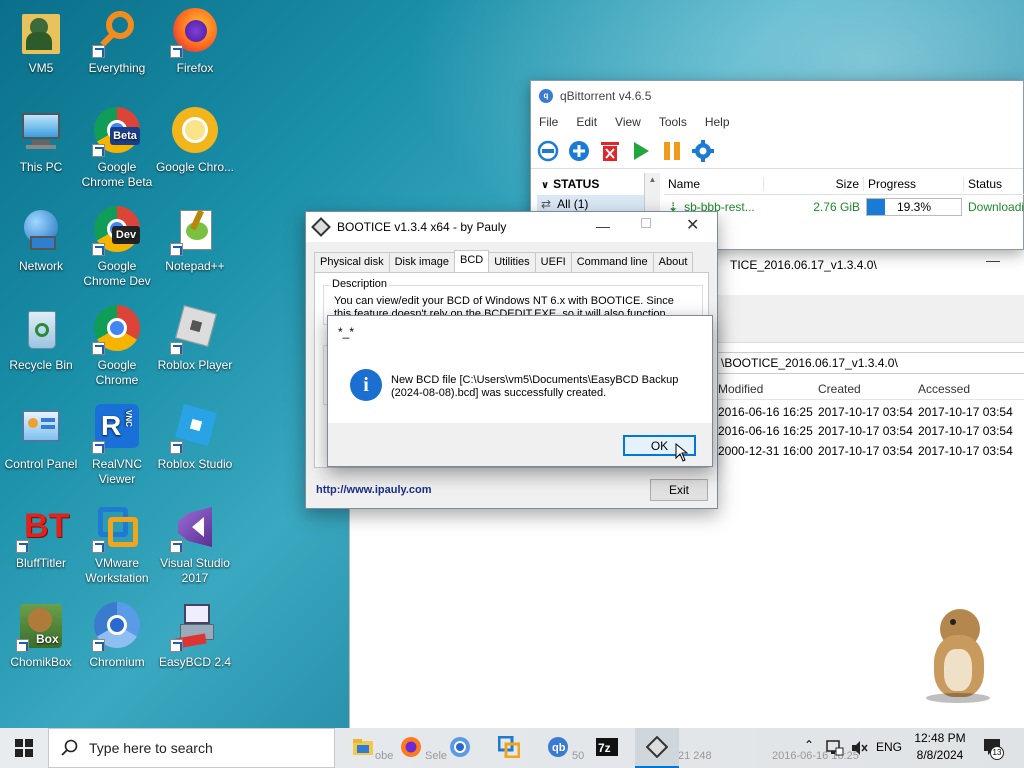 This screenshot has width=1024, height=768. What do you see at coordinates (612, 262) in the screenshot?
I see `tab-command-line: Command line` at bounding box center [612, 262].